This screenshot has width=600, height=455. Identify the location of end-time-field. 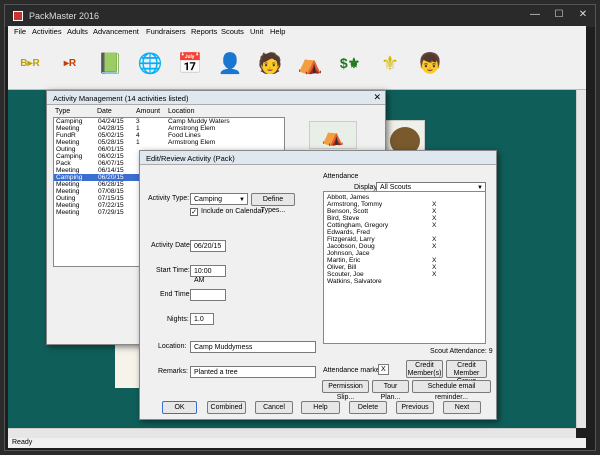
(208, 295).